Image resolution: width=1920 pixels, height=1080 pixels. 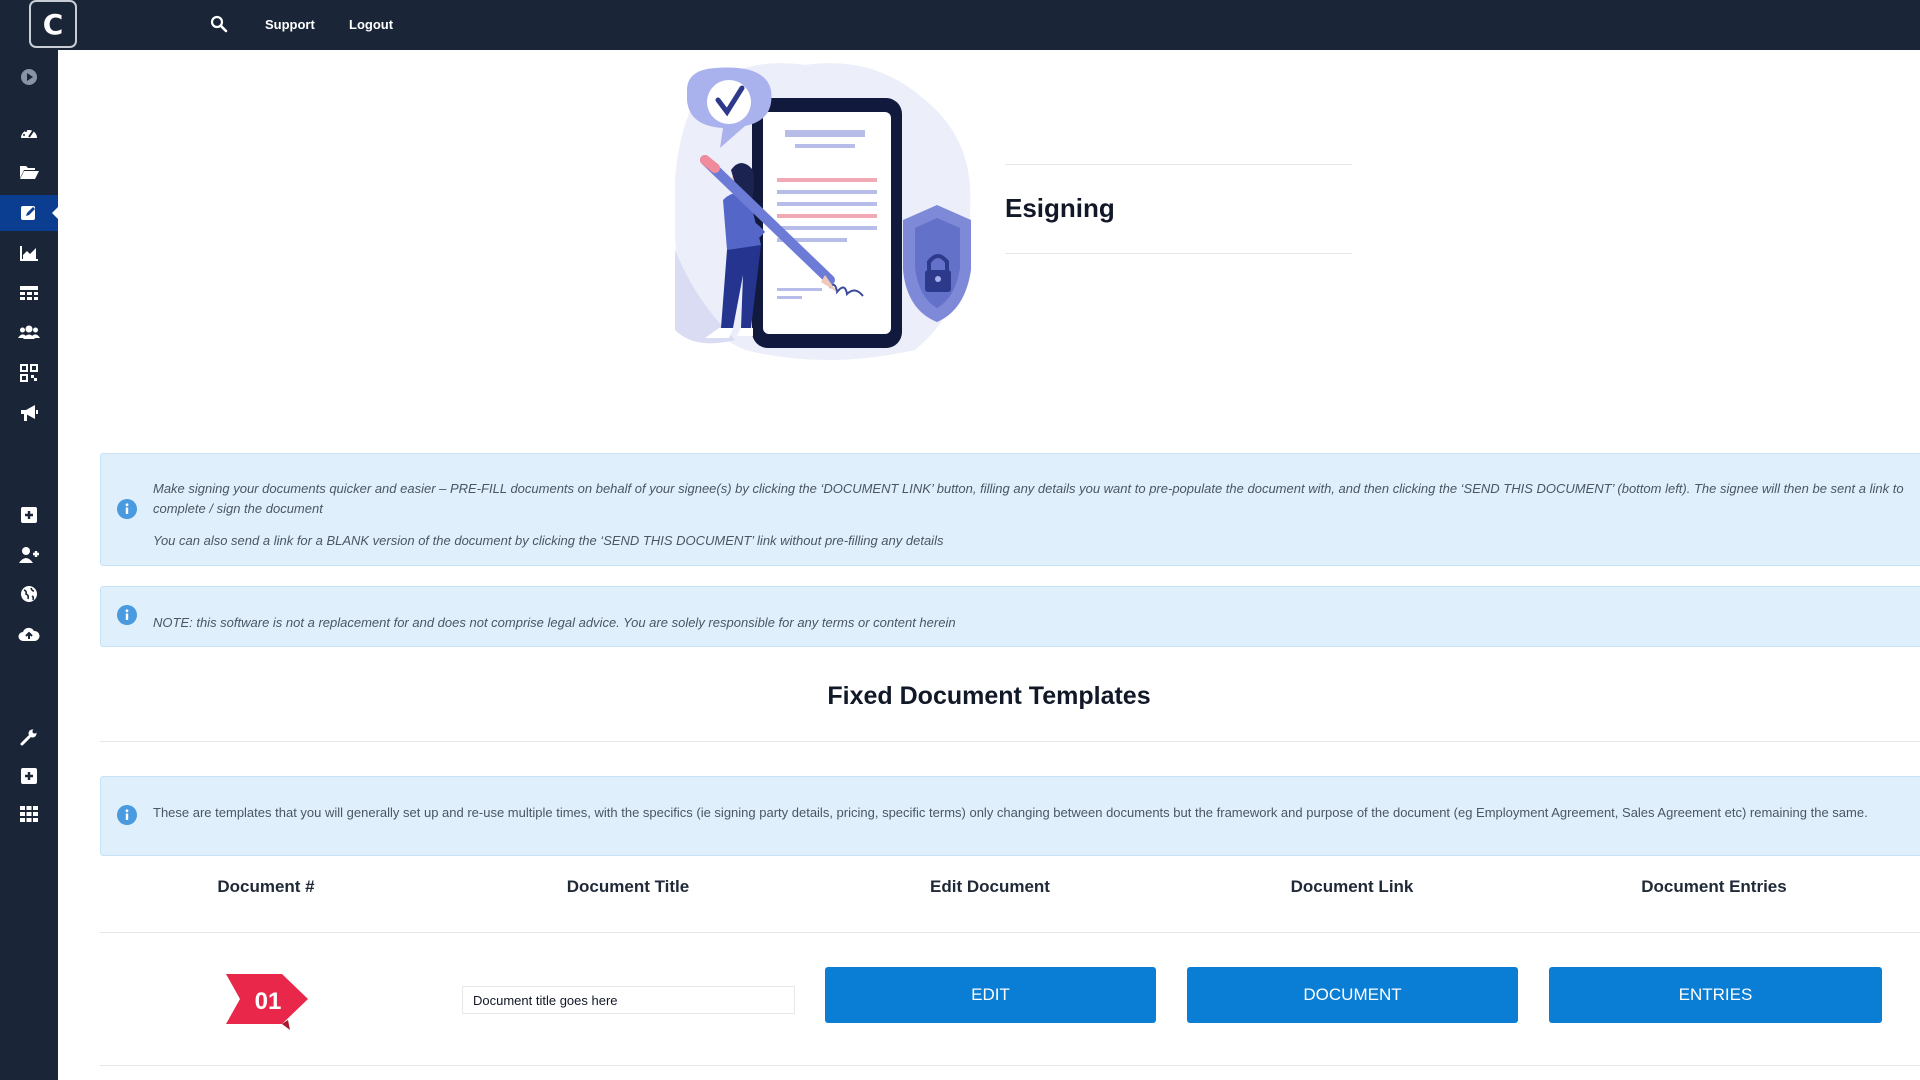 I want to click on sidebar-item-tour, so click(x=29, y=77).